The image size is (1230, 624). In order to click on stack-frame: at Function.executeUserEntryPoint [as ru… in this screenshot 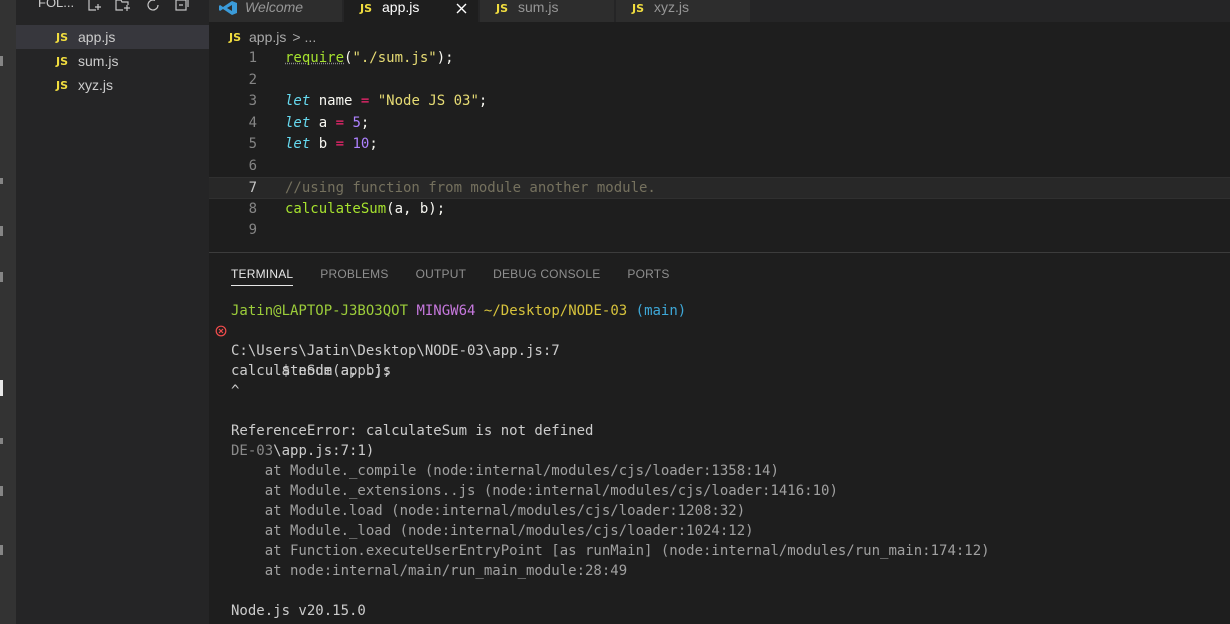, I will do `click(610, 551)`.